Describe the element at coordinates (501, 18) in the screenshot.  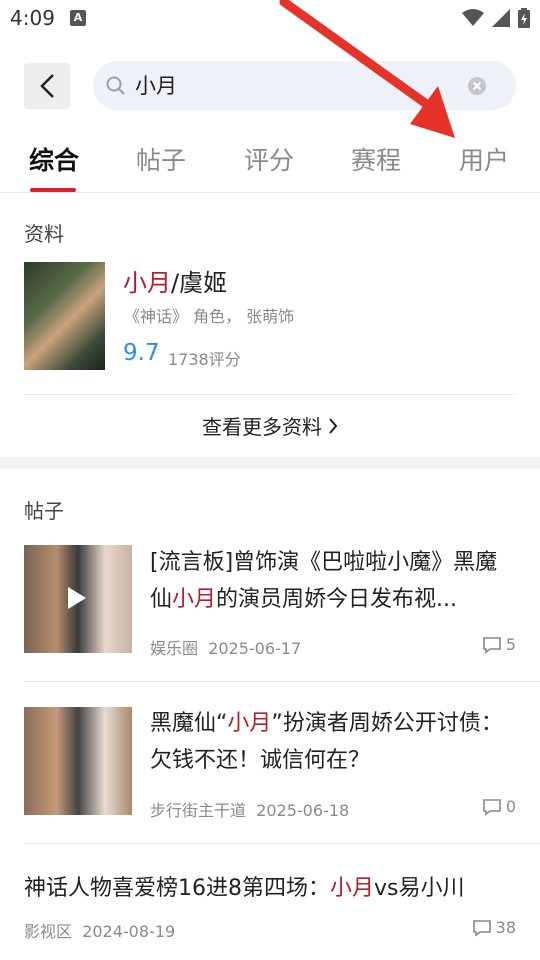
I see `signal-icon` at that location.